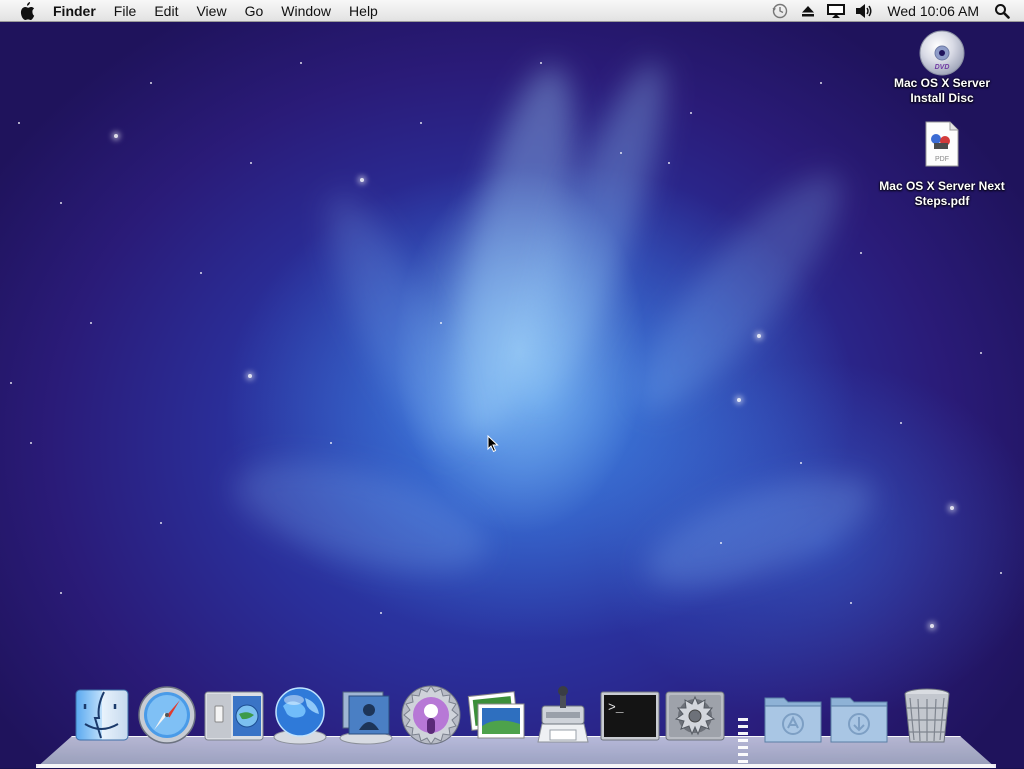  Describe the element at coordinates (630, 715) in the screenshot. I see `terminal-icon: >_` at that location.